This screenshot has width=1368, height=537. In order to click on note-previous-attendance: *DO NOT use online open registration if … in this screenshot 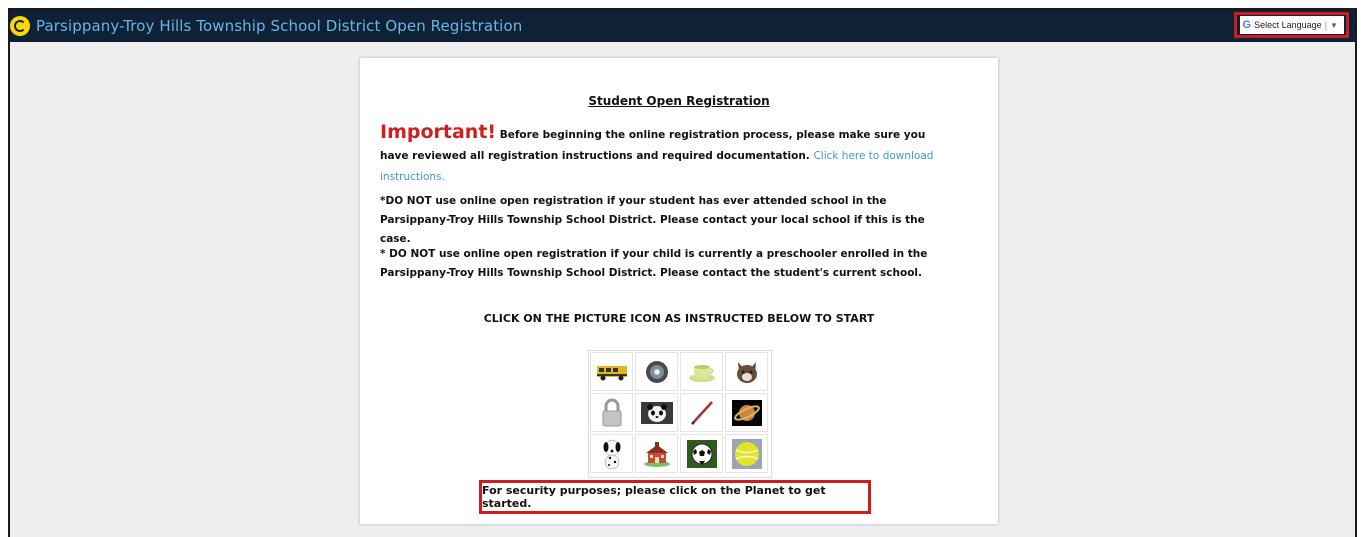, I will do `click(652, 220)`.